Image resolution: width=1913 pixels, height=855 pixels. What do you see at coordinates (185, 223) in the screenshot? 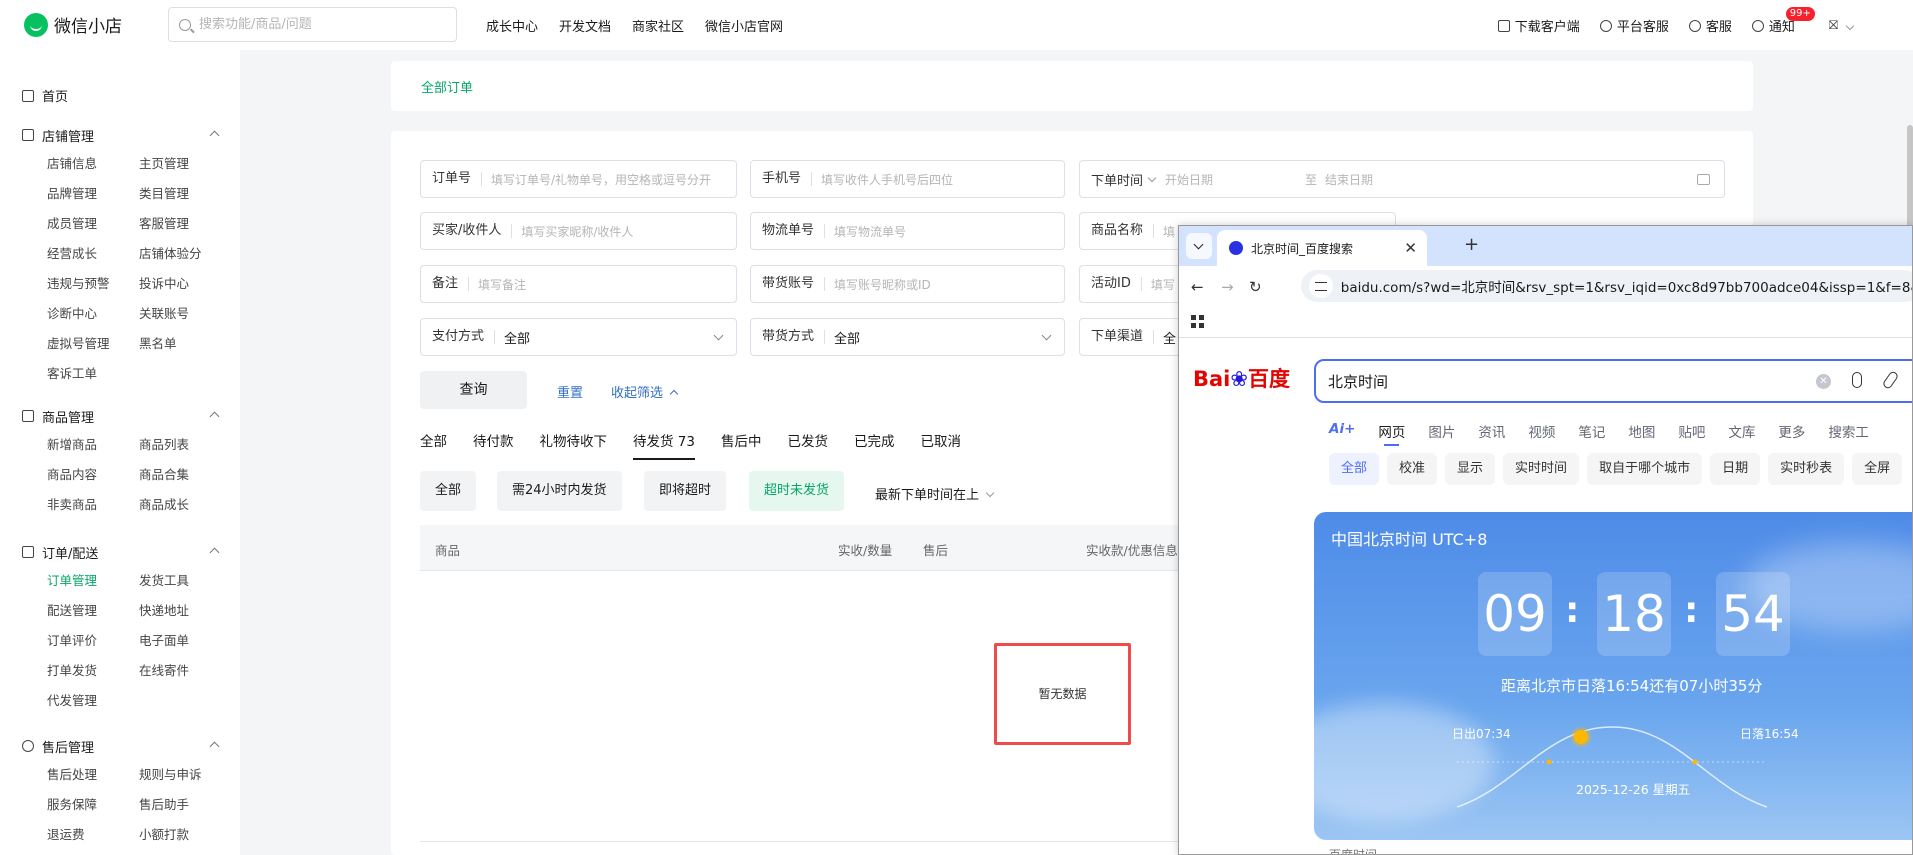
I see `sidebar-item: 客服管理` at bounding box center [185, 223].